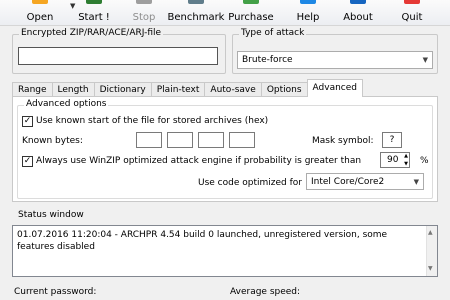  What do you see at coordinates (343, 141) in the screenshot?
I see `mask-symbol-label: Mask symbol:` at bounding box center [343, 141].